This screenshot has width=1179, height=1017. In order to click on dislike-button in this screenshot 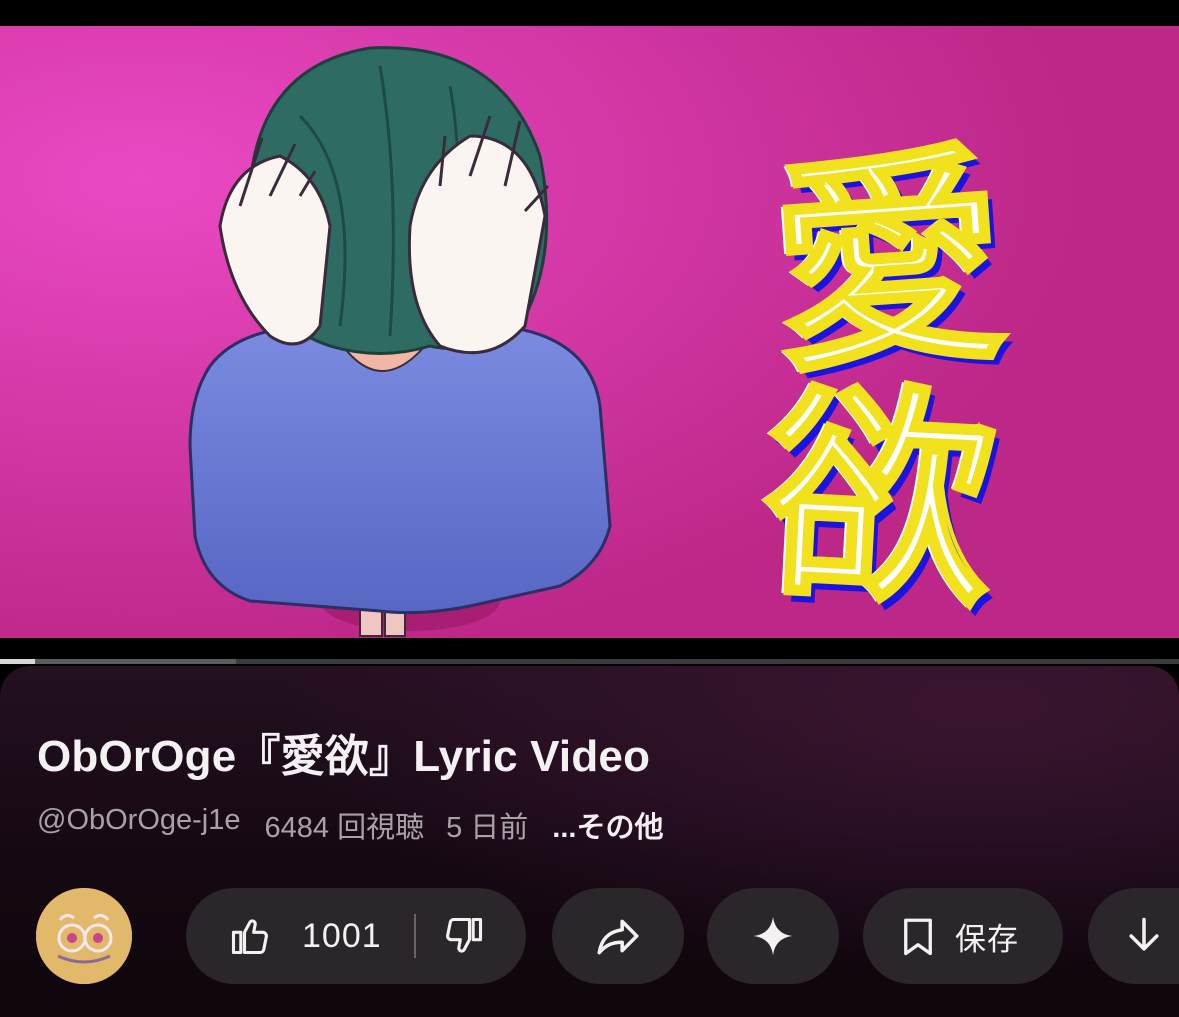, I will do `click(464, 936)`.